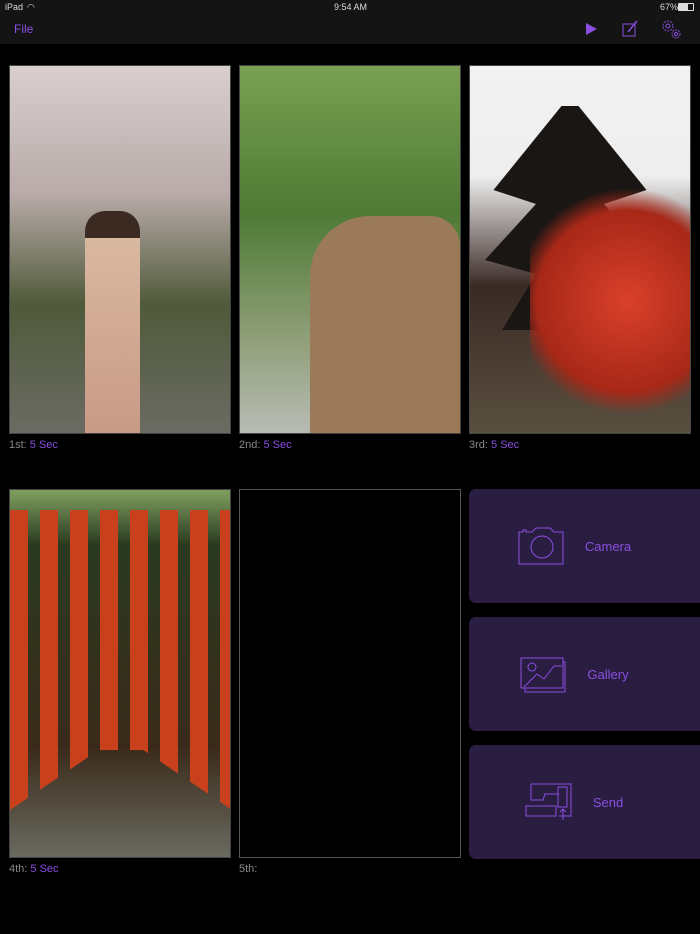 The width and height of the screenshot is (700, 934). Describe the element at coordinates (44, 869) in the screenshot. I see `slide-4-duration: 5 Sec` at that location.